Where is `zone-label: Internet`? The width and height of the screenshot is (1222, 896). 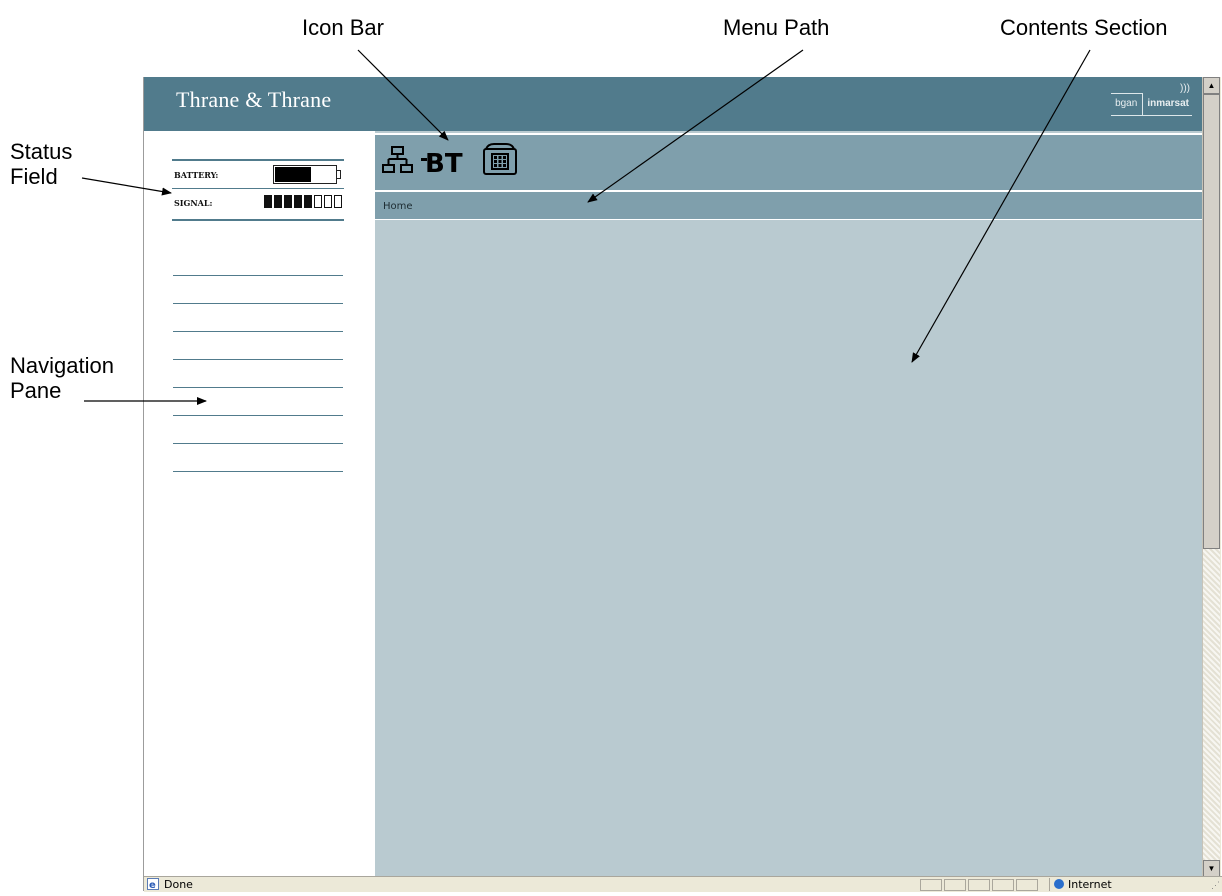
zone-label: Internet is located at coordinates (1090, 884).